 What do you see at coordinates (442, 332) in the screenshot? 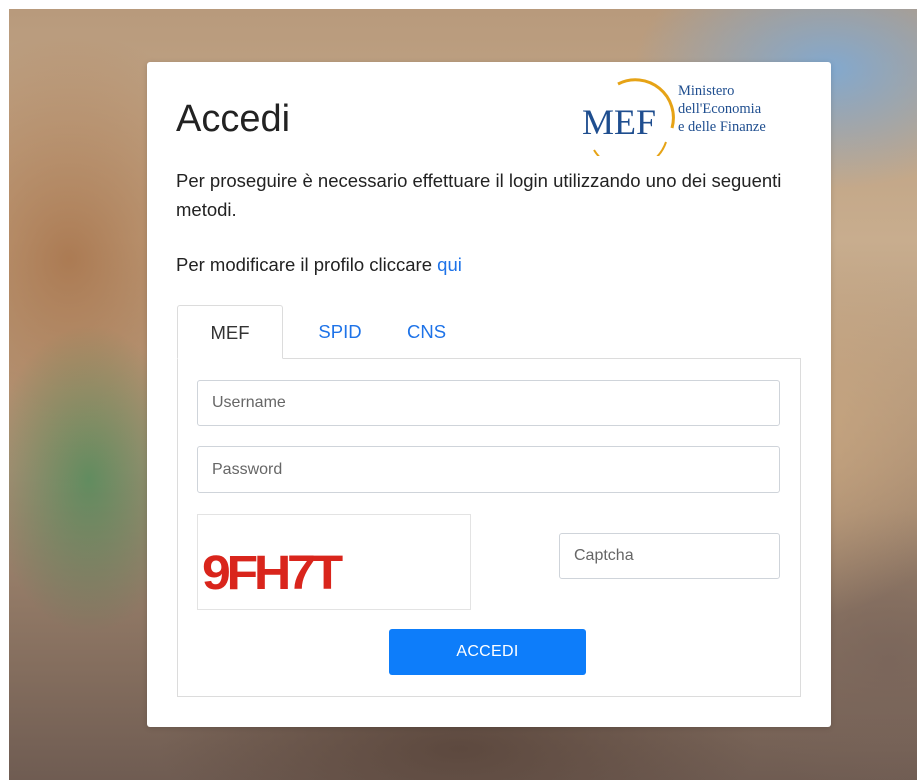
I see `tab-cns: CNS` at bounding box center [442, 332].